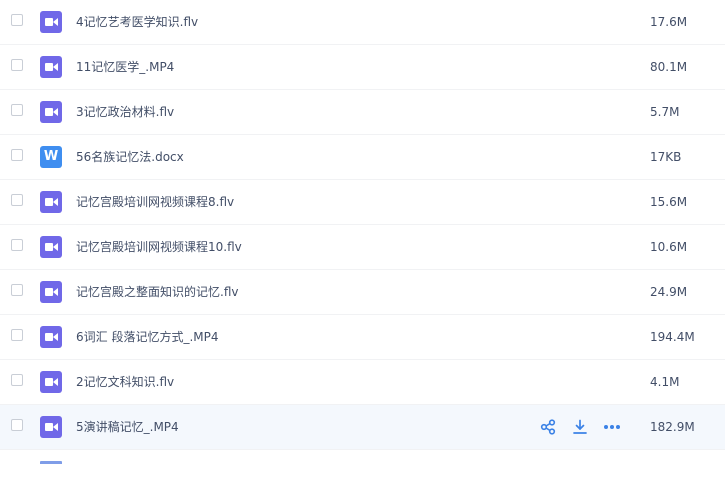  I want to click on file-name: 3记忆政治材料.flv, so click(125, 112).